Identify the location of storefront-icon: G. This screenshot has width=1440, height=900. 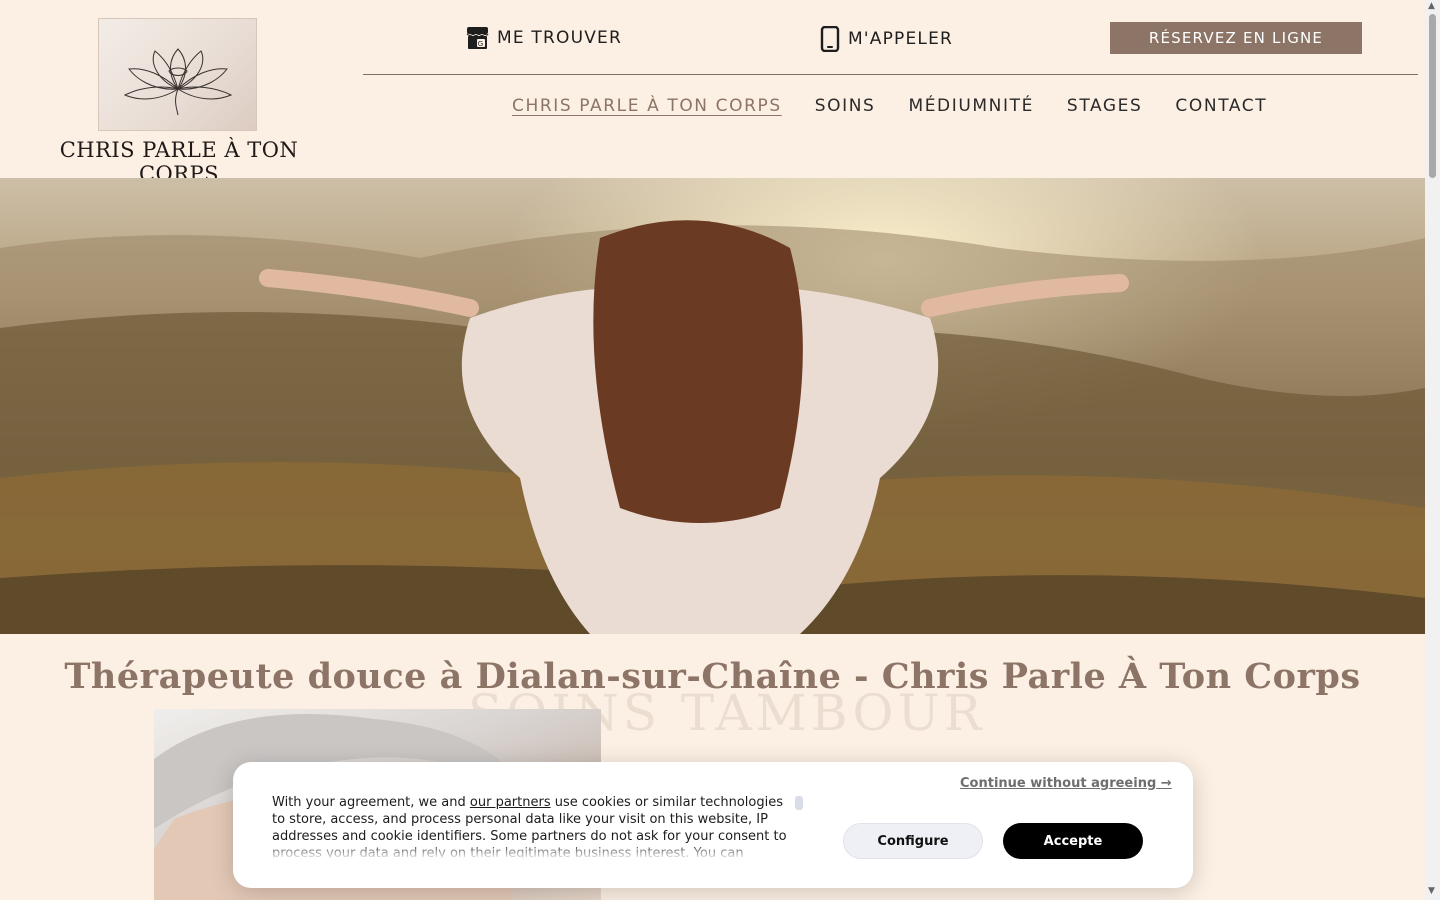
(477, 38).